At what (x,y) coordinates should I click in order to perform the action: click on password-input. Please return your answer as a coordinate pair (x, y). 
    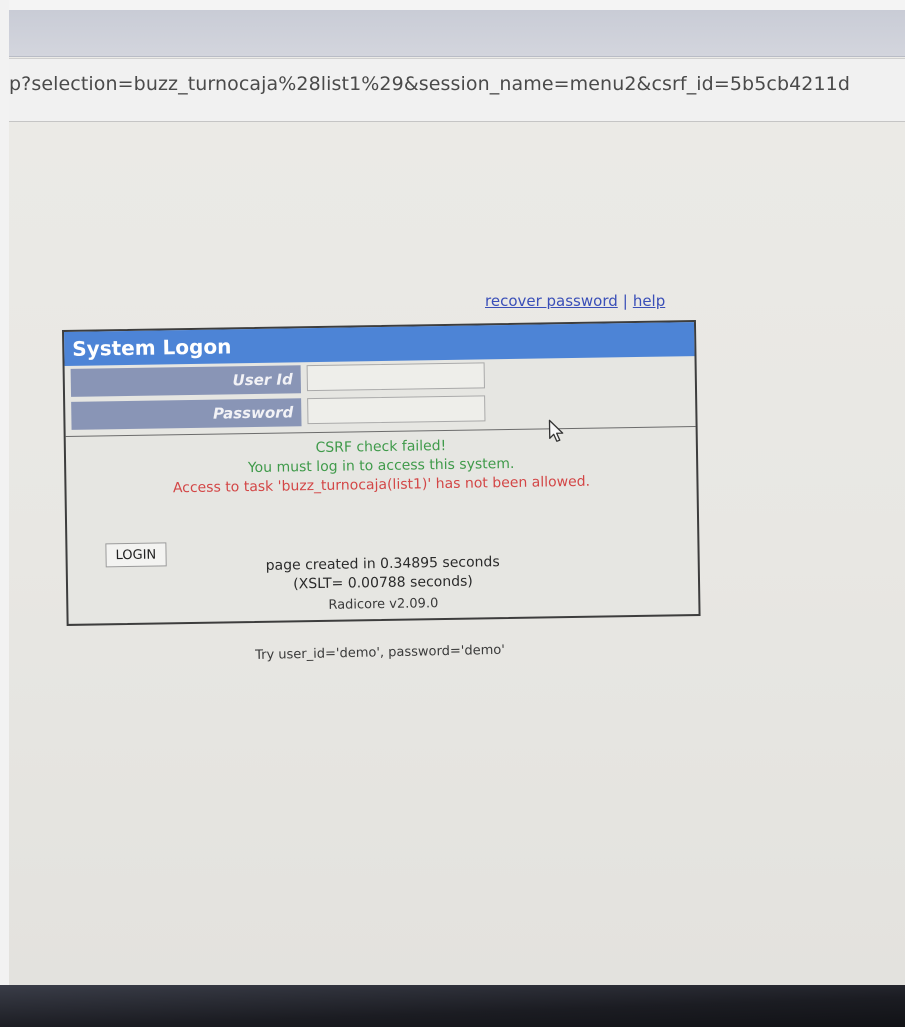
    Looking at the image, I should click on (396, 410).